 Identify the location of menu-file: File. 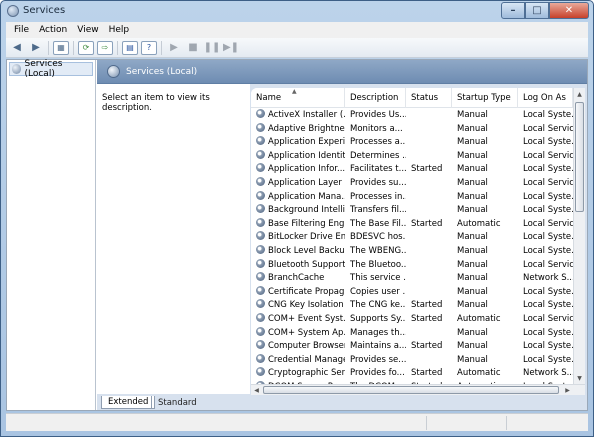
(21, 30).